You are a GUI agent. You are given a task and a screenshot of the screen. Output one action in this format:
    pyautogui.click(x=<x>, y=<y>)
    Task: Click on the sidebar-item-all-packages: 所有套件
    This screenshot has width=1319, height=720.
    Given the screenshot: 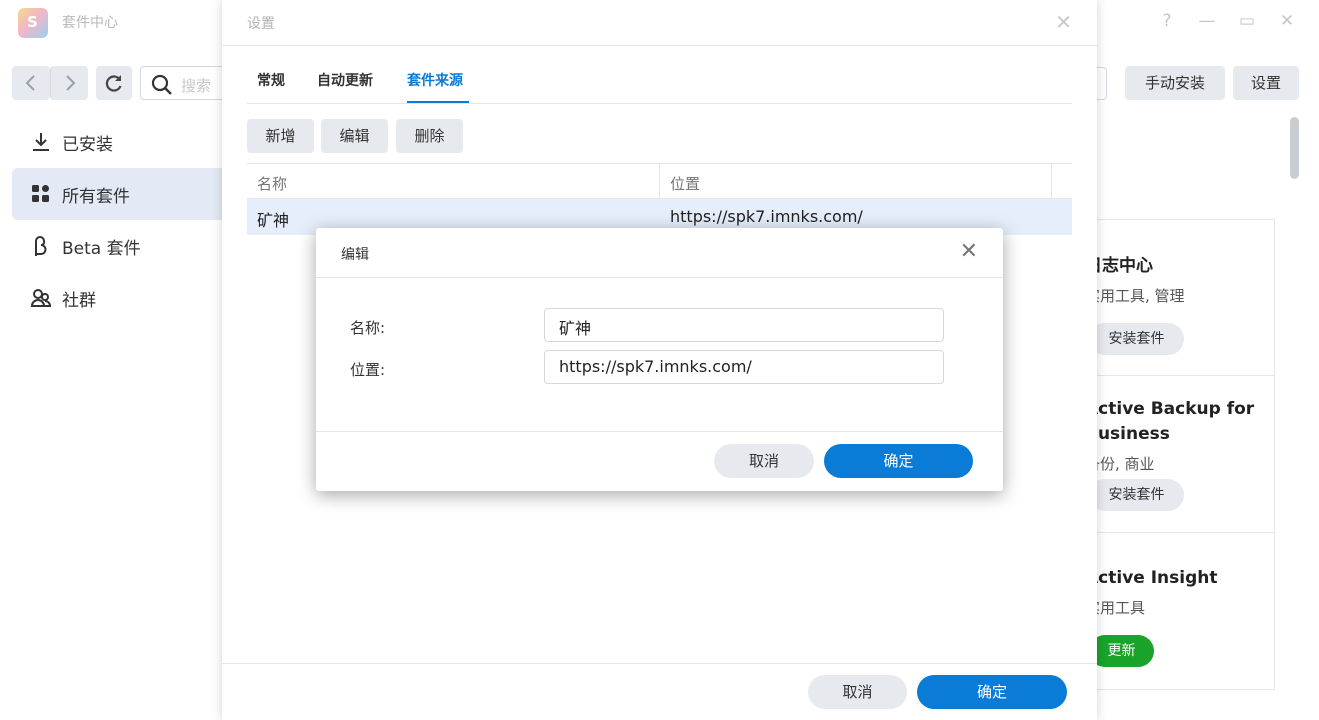 What is the action you would take?
    pyautogui.click(x=117, y=194)
    